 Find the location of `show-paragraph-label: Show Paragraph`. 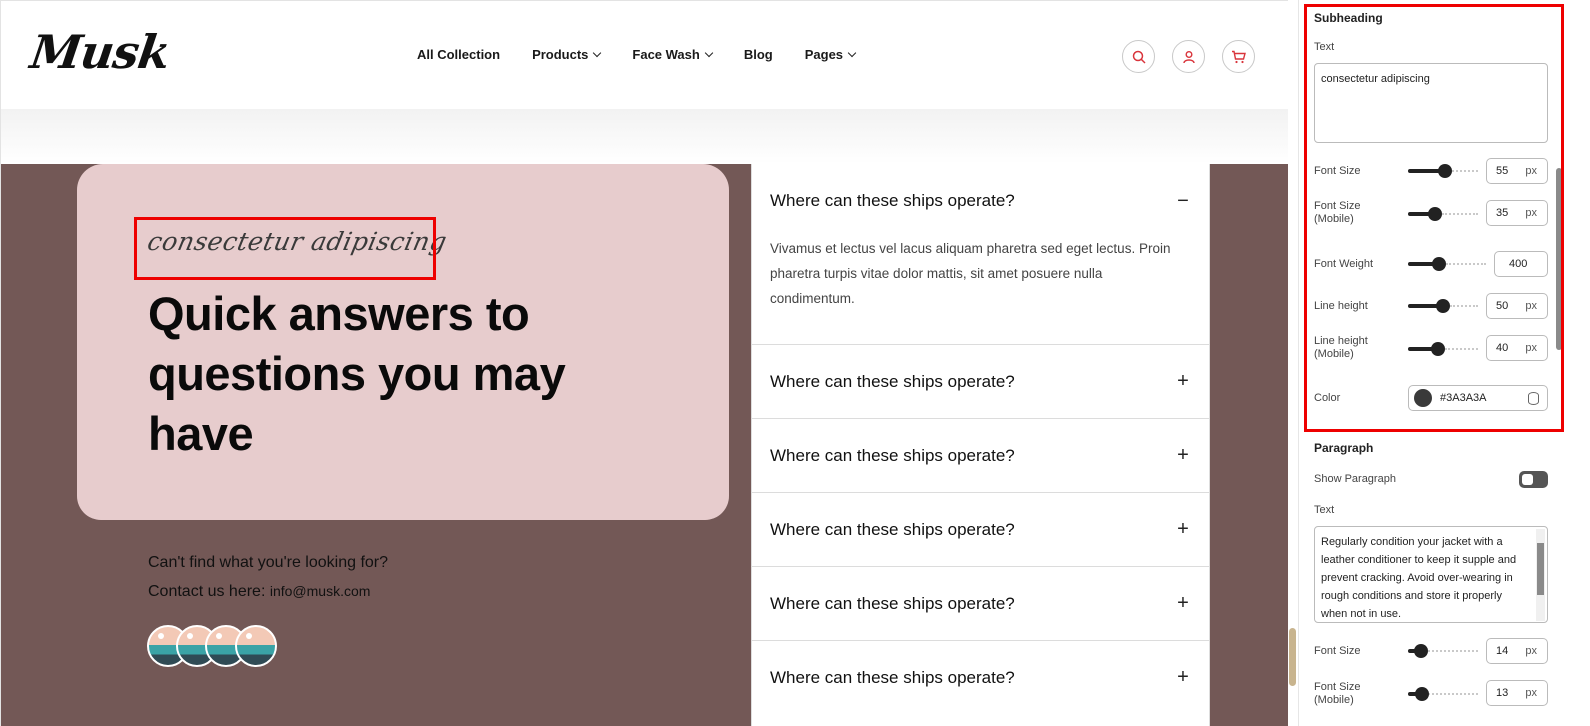

show-paragraph-label: Show Paragraph is located at coordinates (1355, 479).